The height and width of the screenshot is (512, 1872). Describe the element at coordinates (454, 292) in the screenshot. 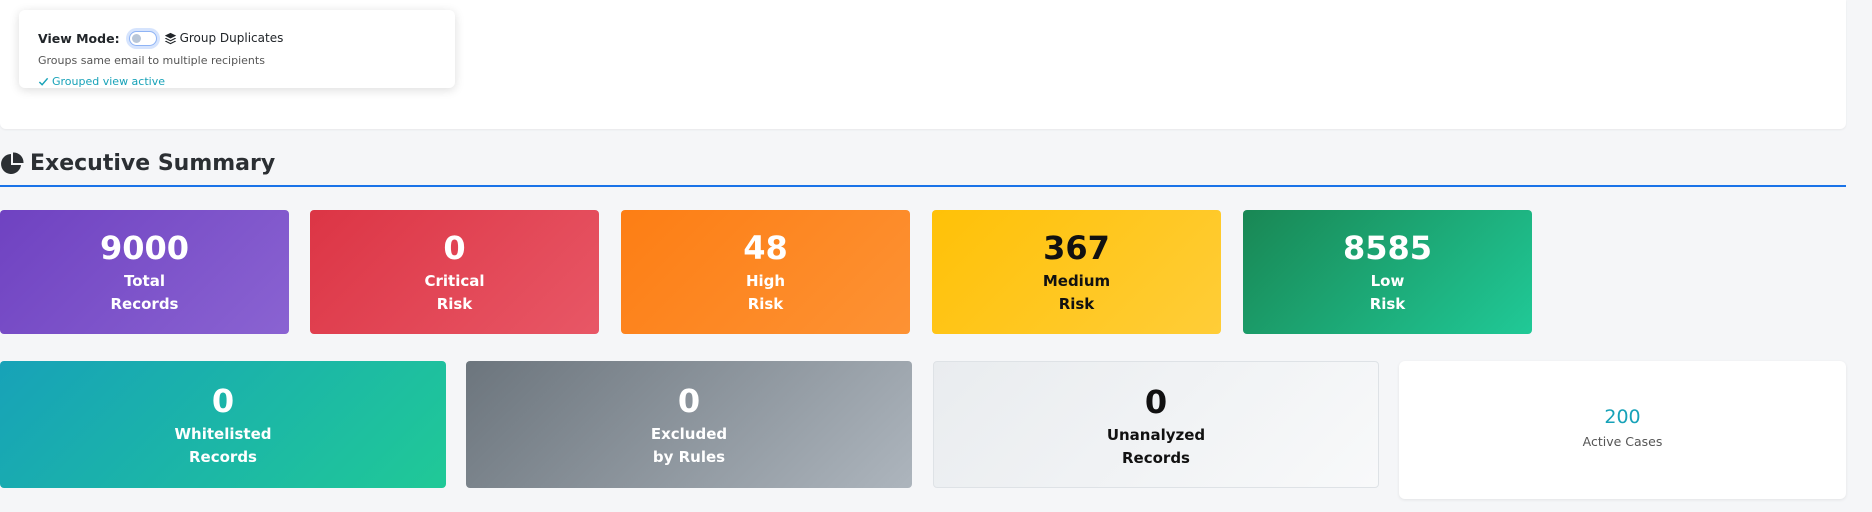

I see `critical-risk-label: Critical Risk` at that location.